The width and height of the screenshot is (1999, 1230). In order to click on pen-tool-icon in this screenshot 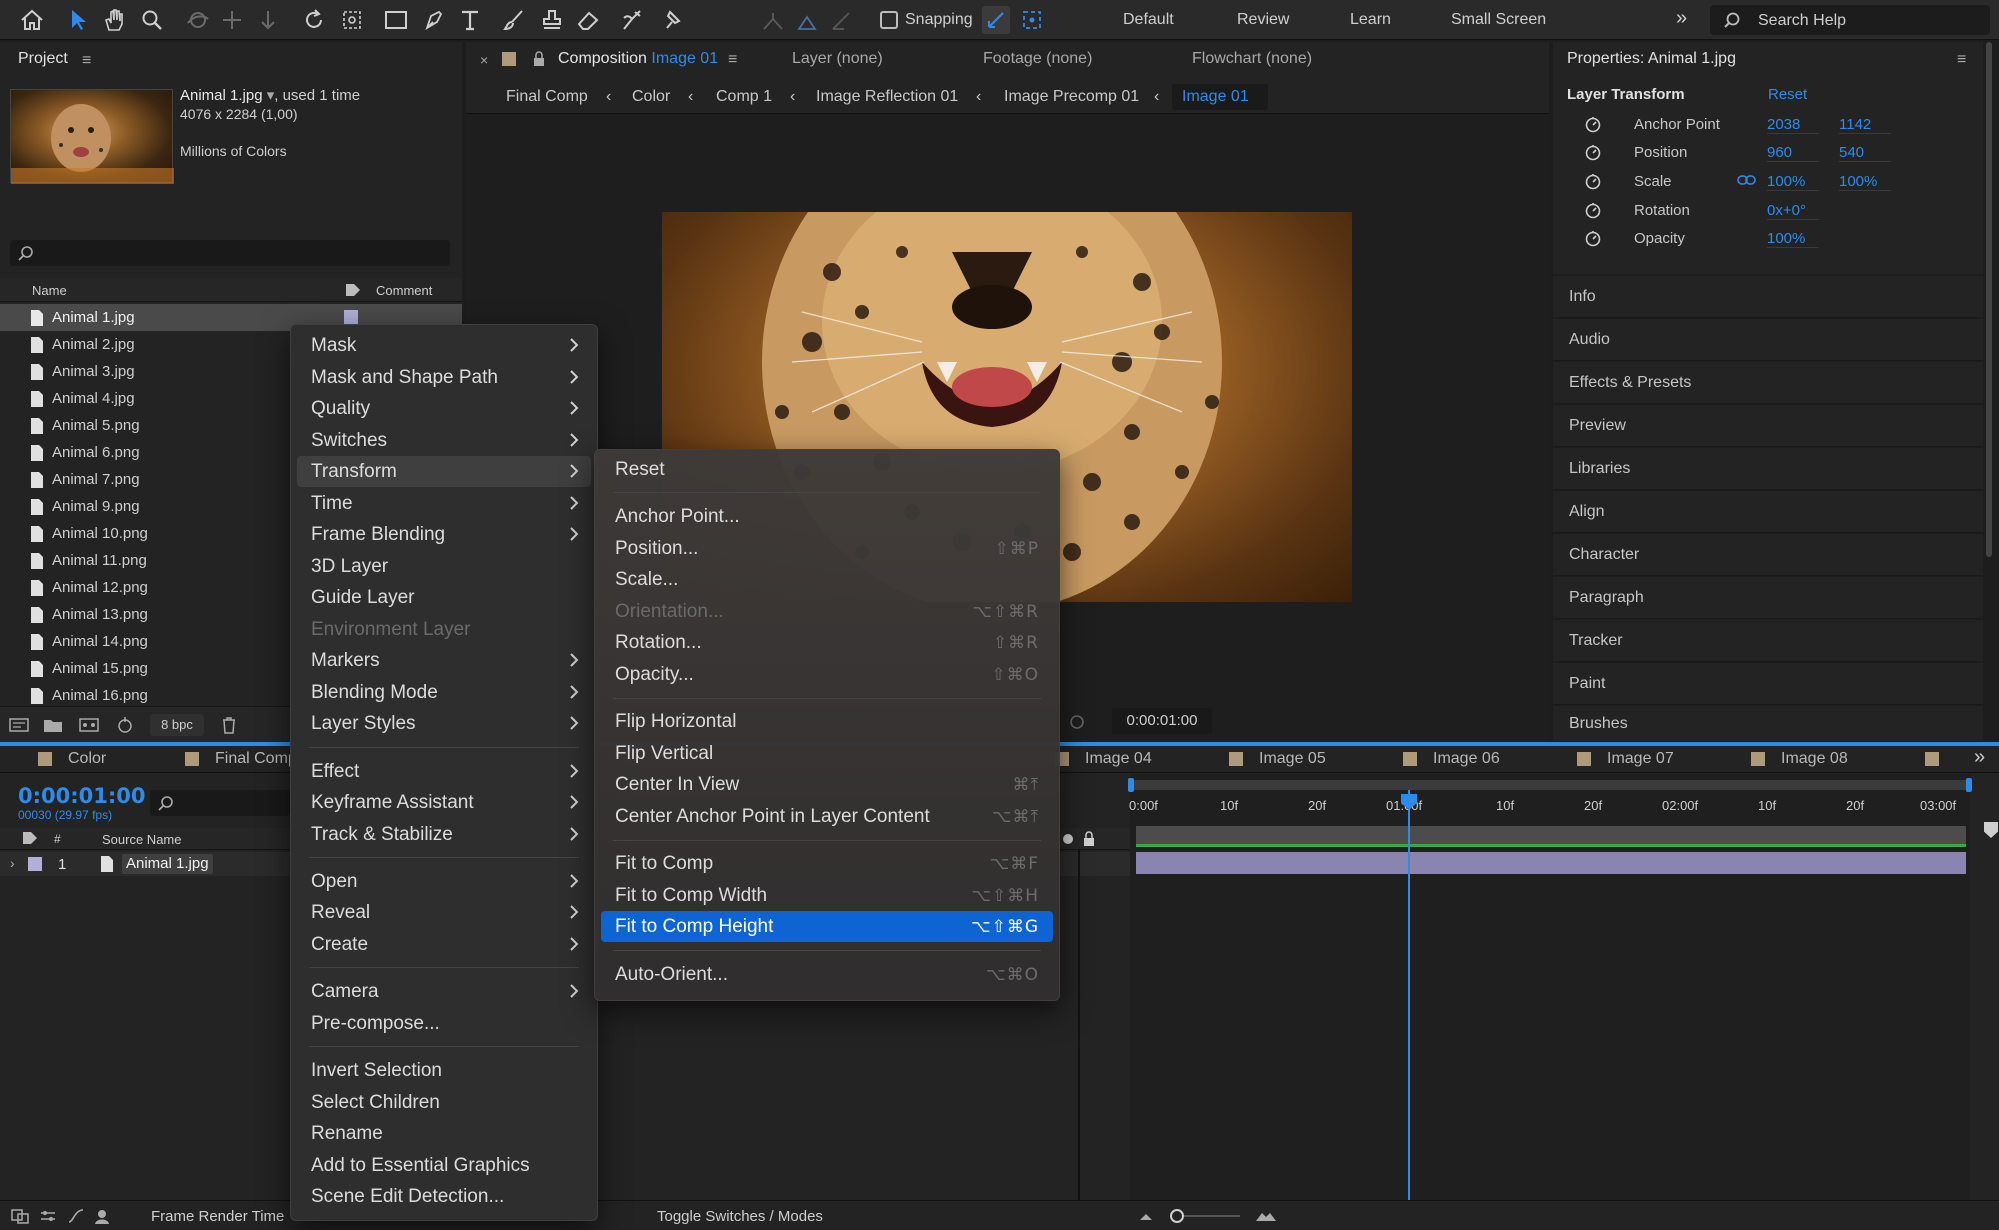, I will do `click(434, 20)`.